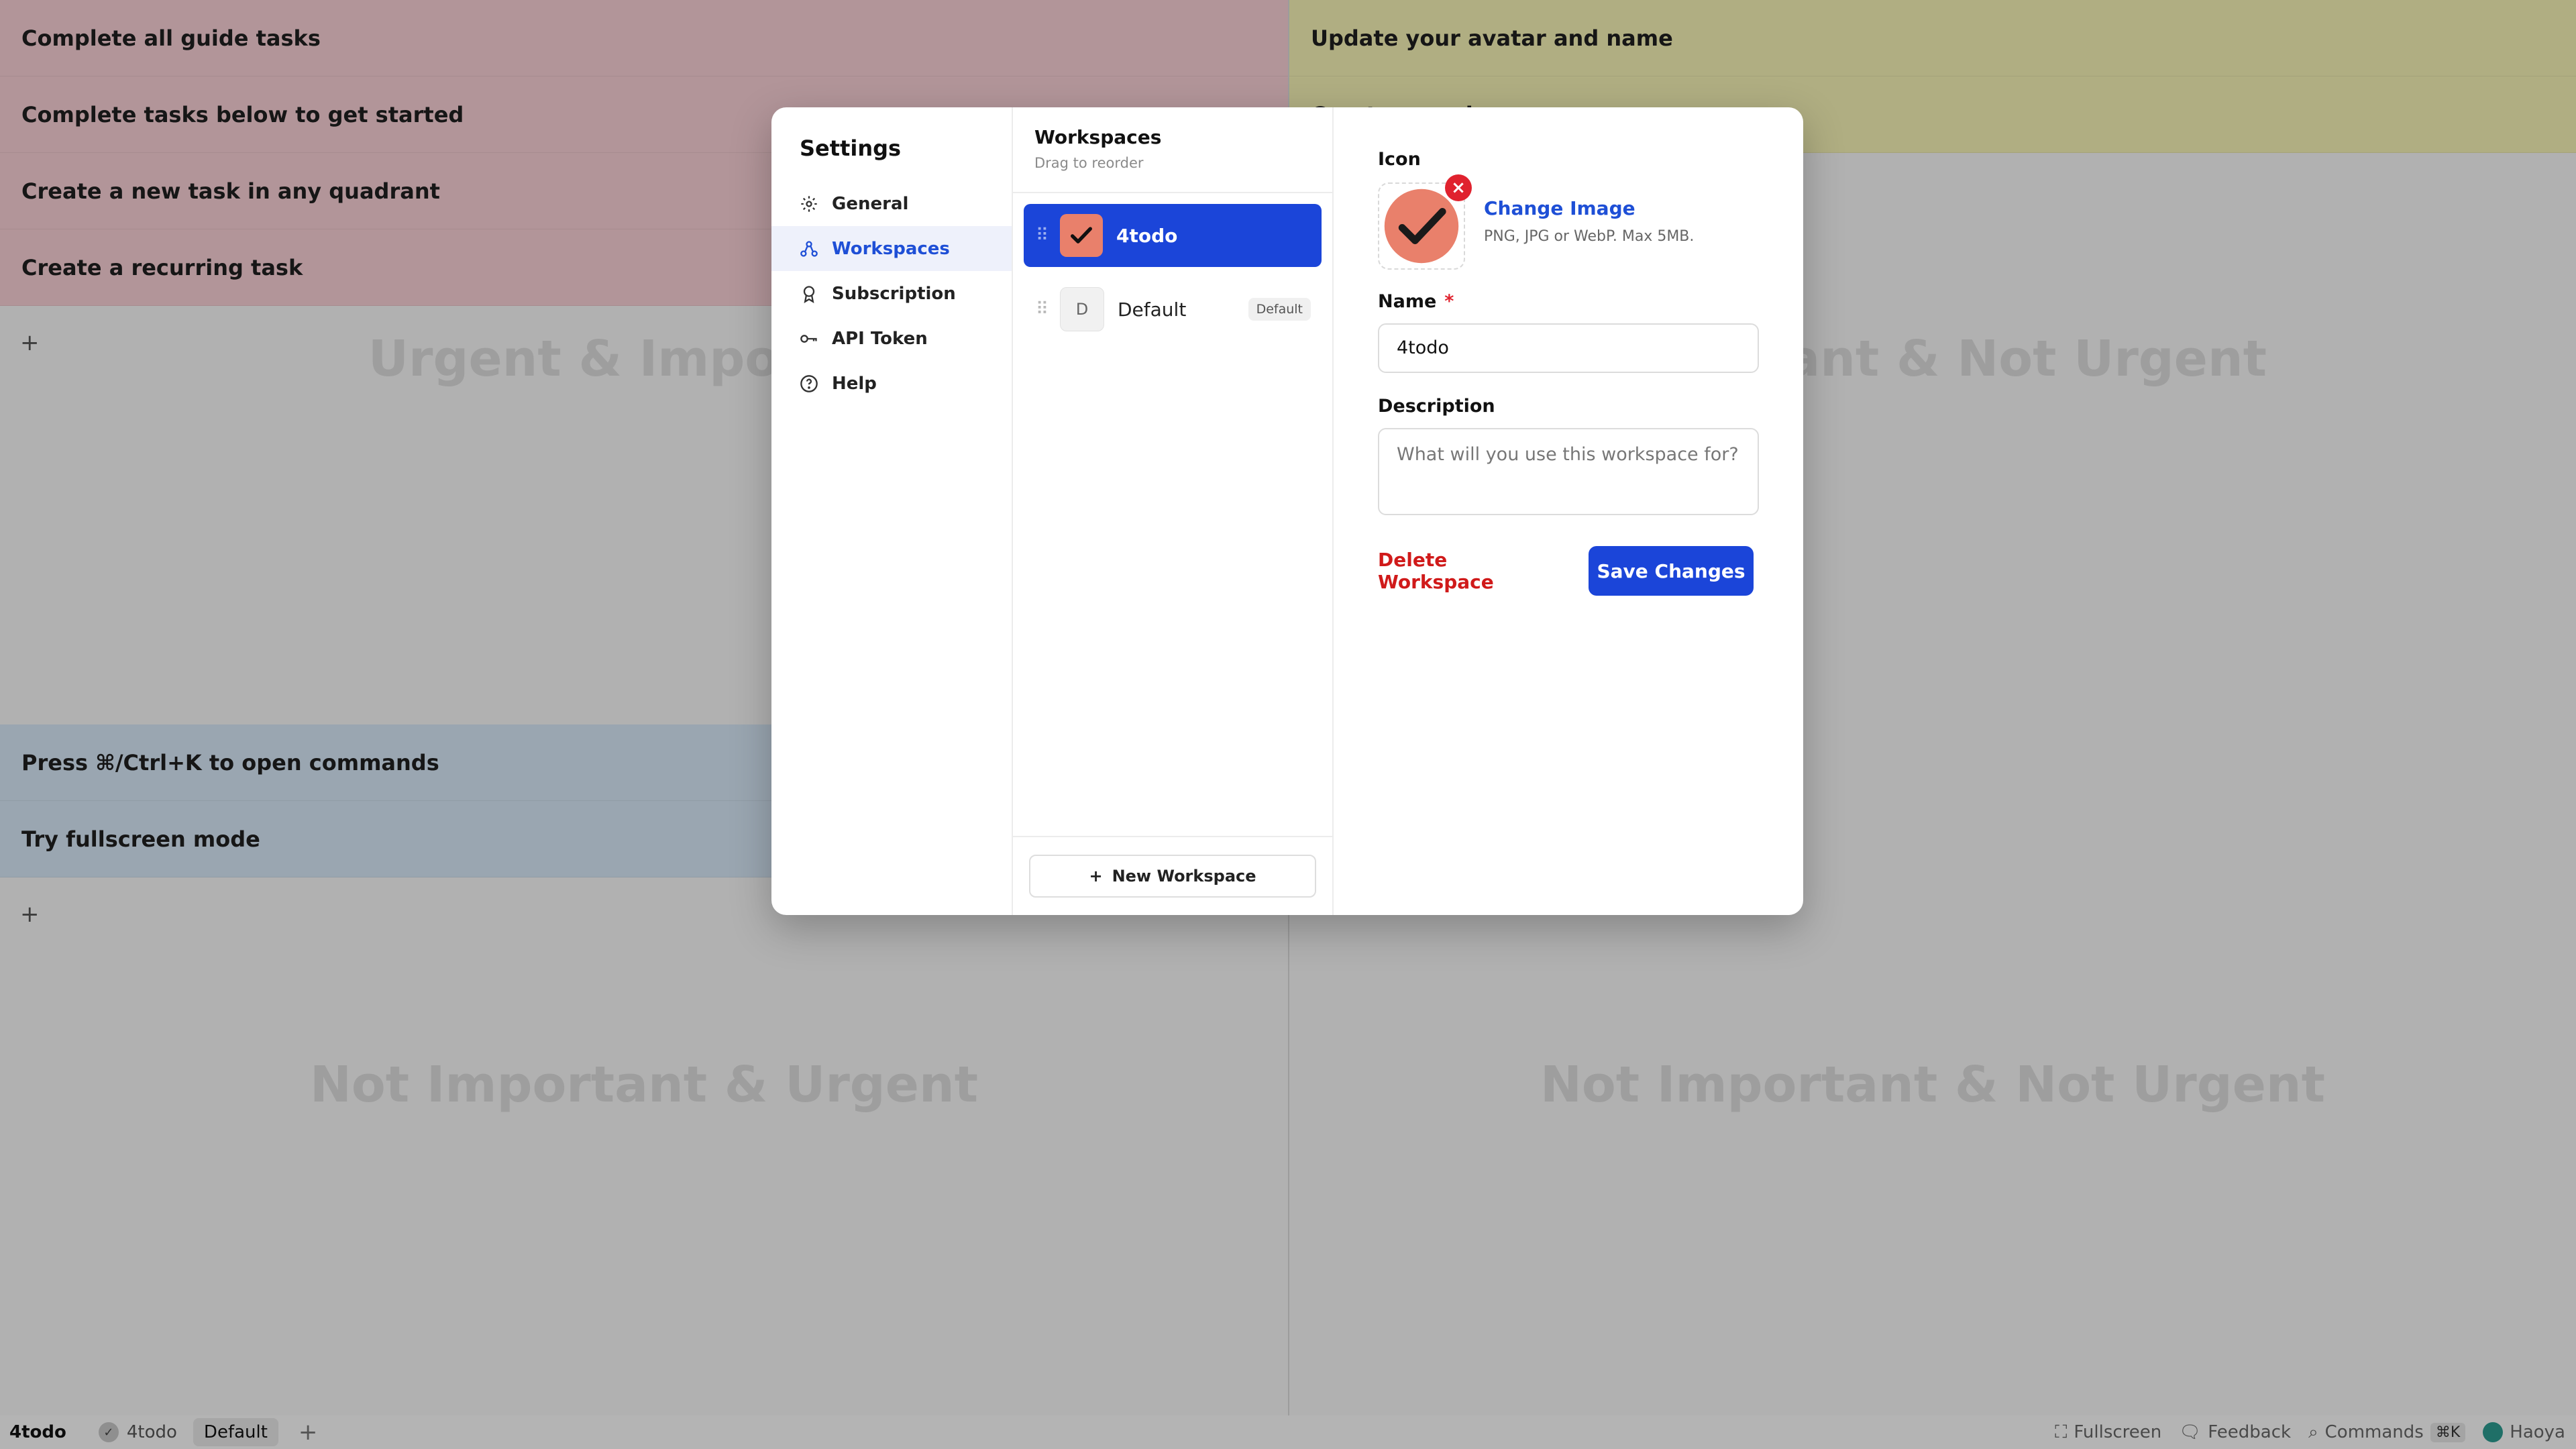  Describe the element at coordinates (1152, 309) in the screenshot. I see `workspace-name: Default` at that location.